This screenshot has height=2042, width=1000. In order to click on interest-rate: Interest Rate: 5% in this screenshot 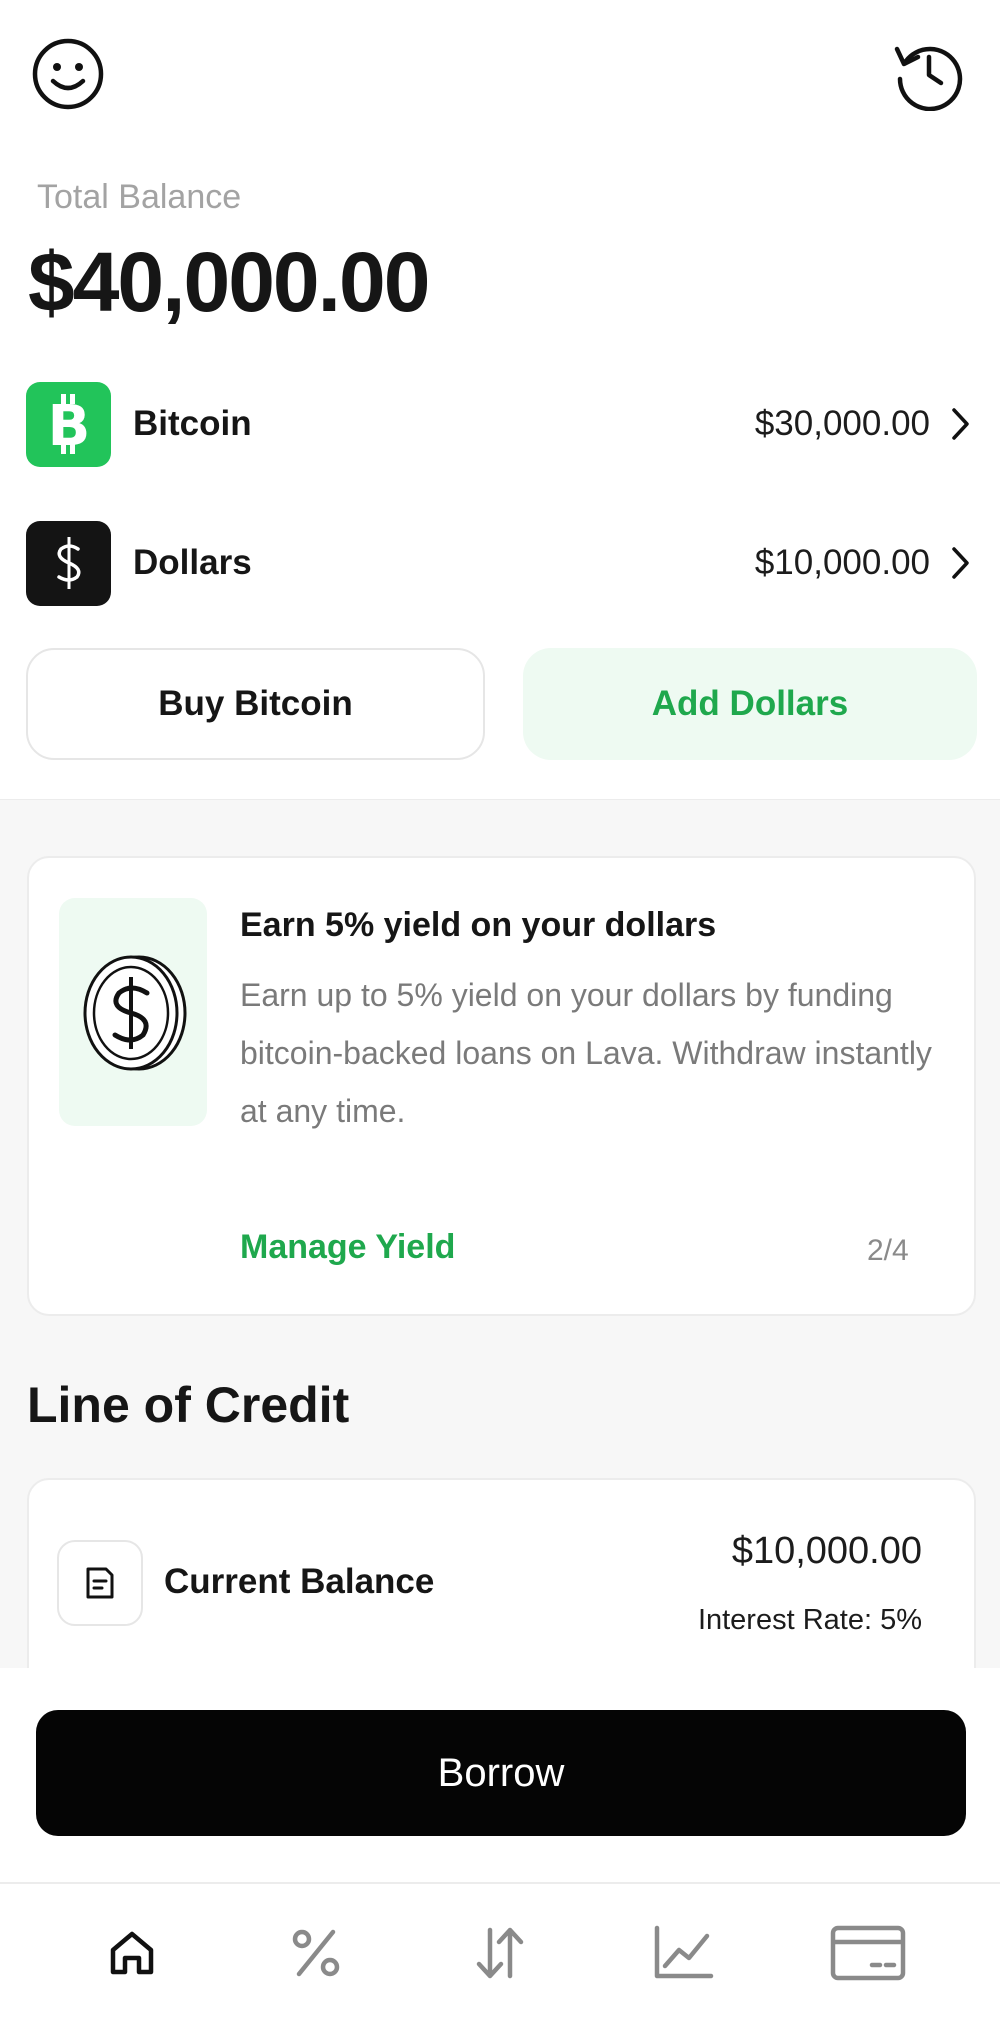, I will do `click(809, 1620)`.